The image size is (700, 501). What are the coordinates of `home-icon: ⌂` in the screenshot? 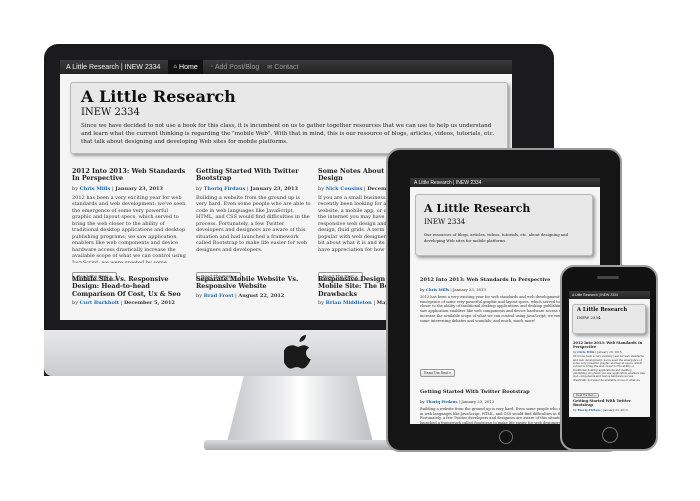 It's located at (175, 67).